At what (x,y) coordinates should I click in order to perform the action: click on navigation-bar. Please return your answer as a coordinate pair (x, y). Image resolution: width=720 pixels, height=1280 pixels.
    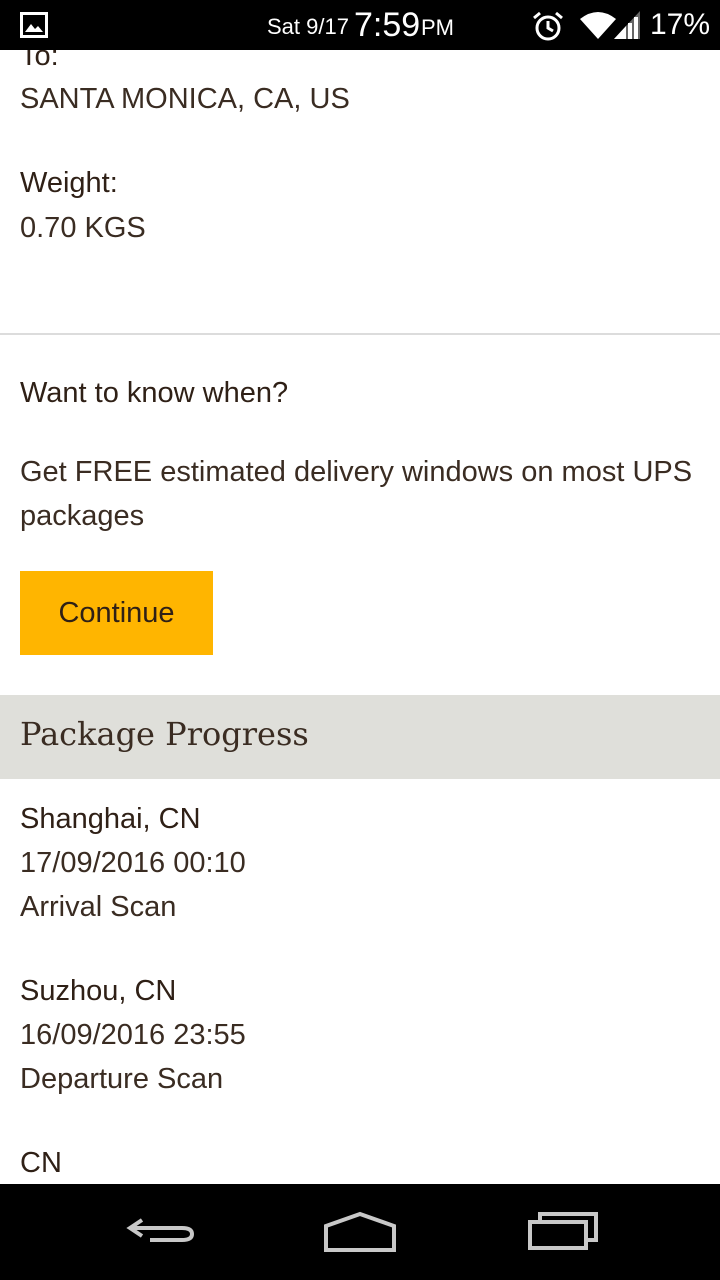
    Looking at the image, I should click on (360, 1232).